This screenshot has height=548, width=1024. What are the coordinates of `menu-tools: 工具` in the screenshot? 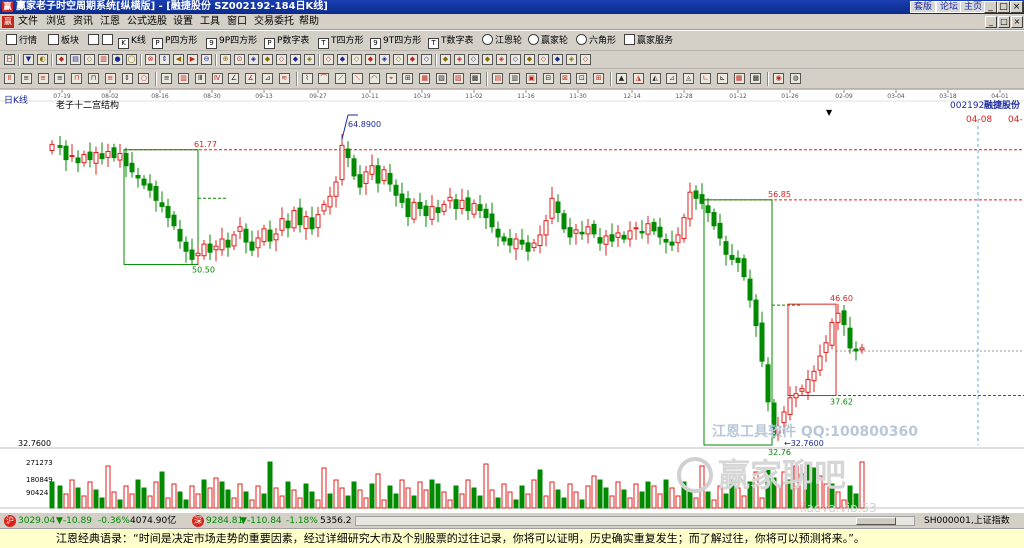 It's located at (210, 22).